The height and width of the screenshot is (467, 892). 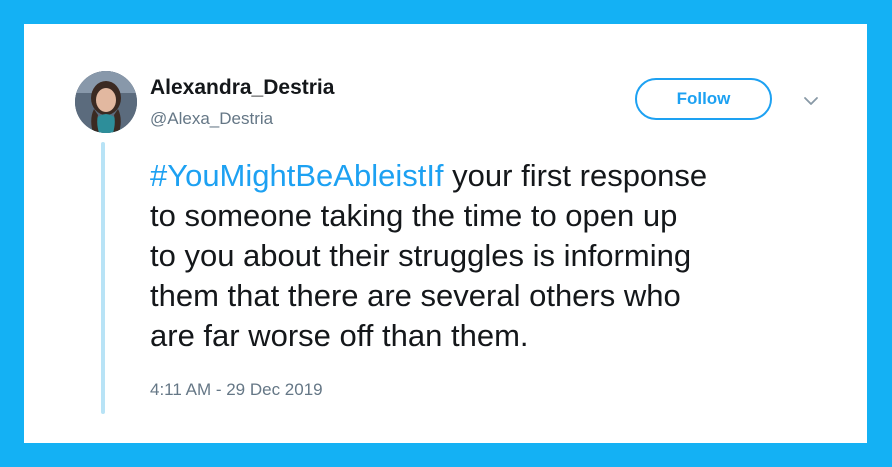 I want to click on avatar-image, so click(x=106, y=102).